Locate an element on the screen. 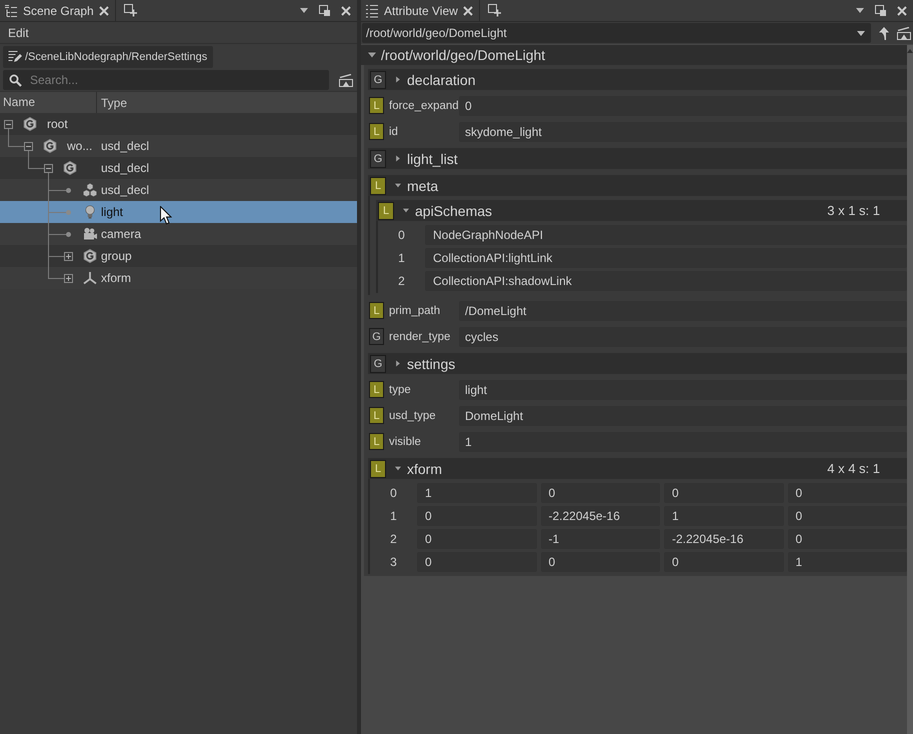  group-header: L meta is located at coordinates (637, 185).